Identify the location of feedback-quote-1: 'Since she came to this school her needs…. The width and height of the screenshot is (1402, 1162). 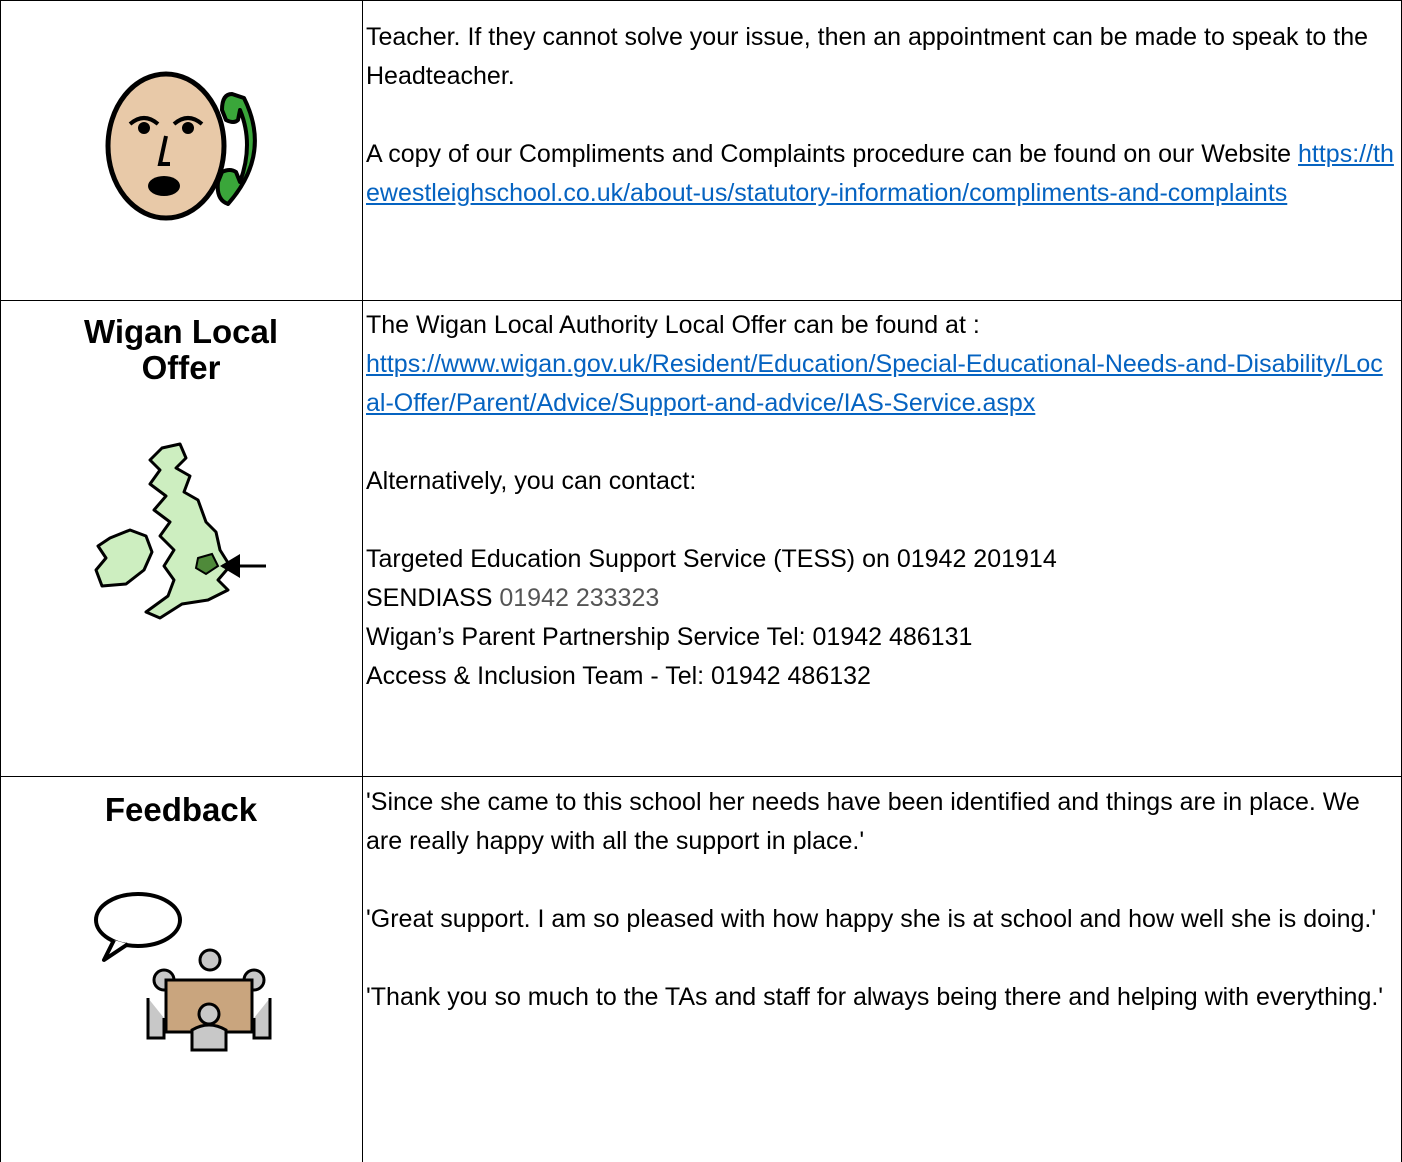
(863, 821).